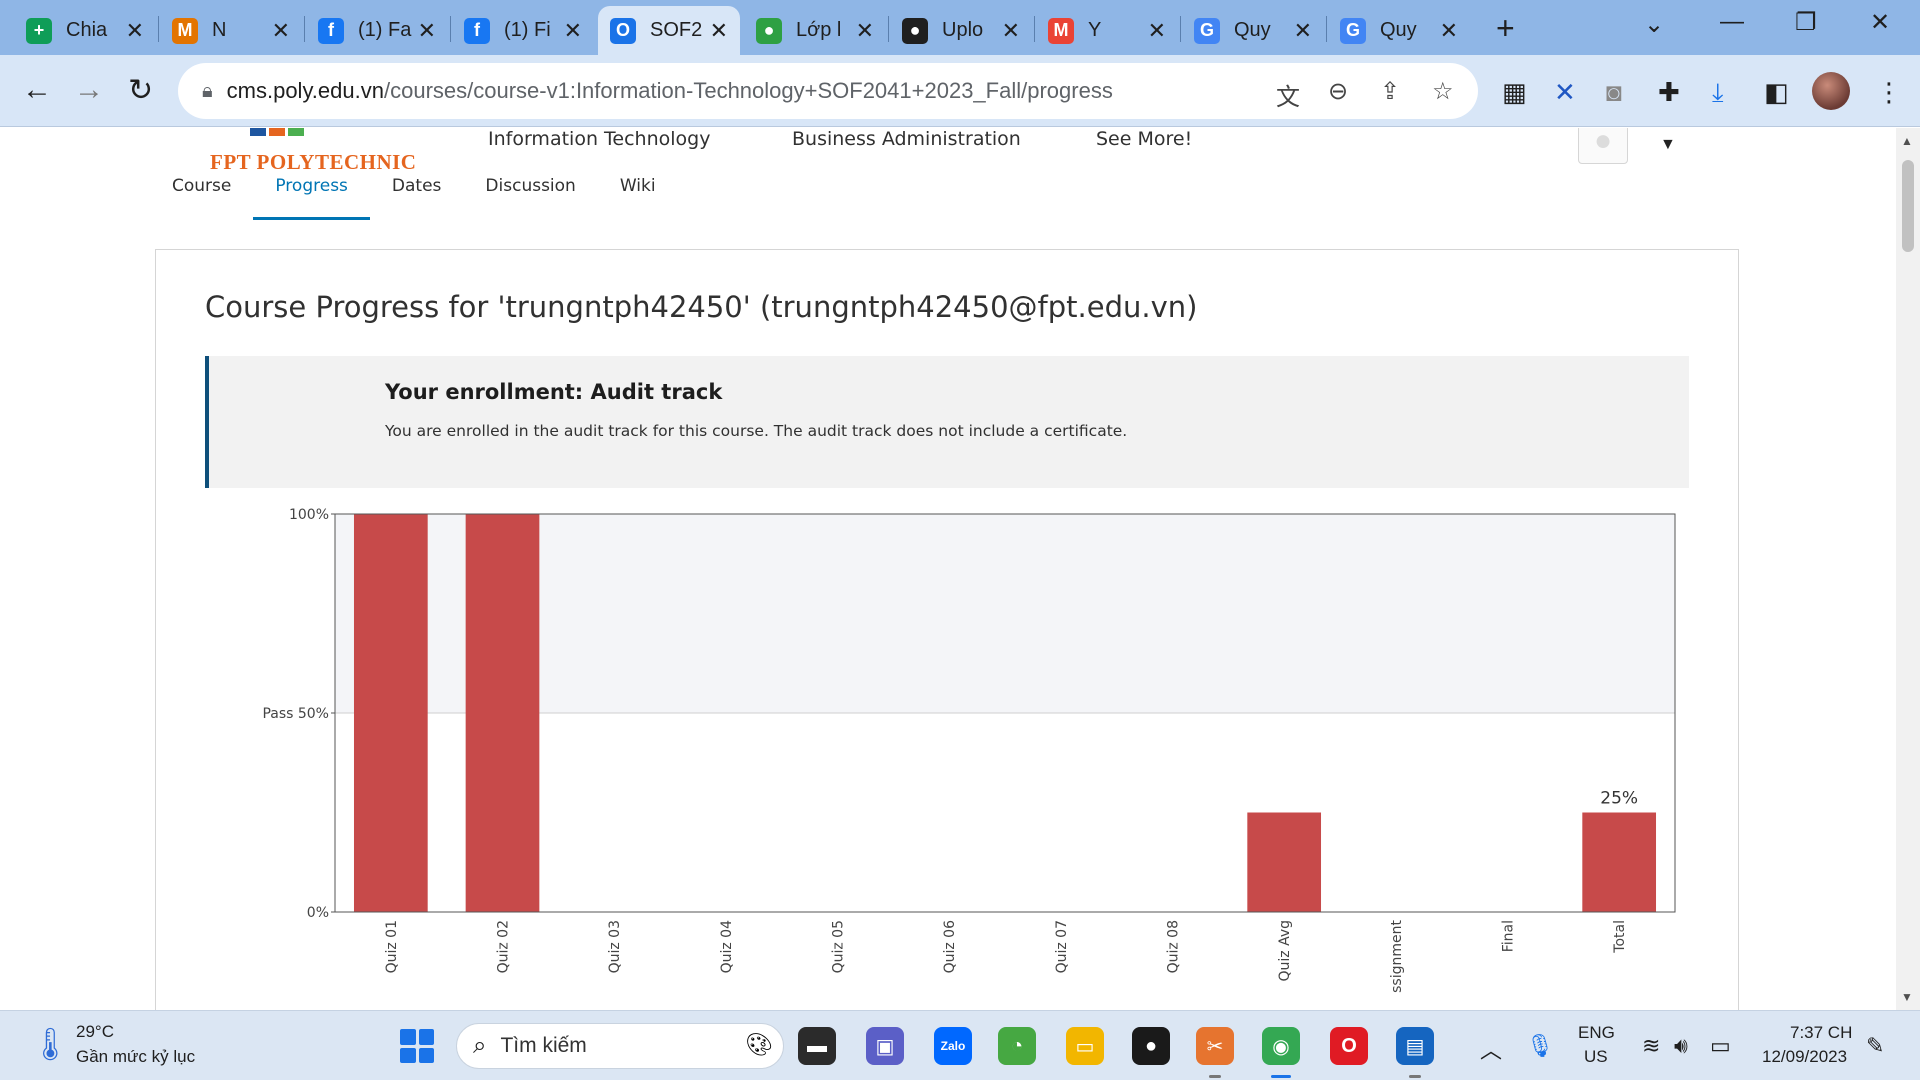 Image resolution: width=1920 pixels, height=1080 pixels. Describe the element at coordinates (543, 1045) in the screenshot. I see `search-placeholder: Tìm kiếm` at that location.